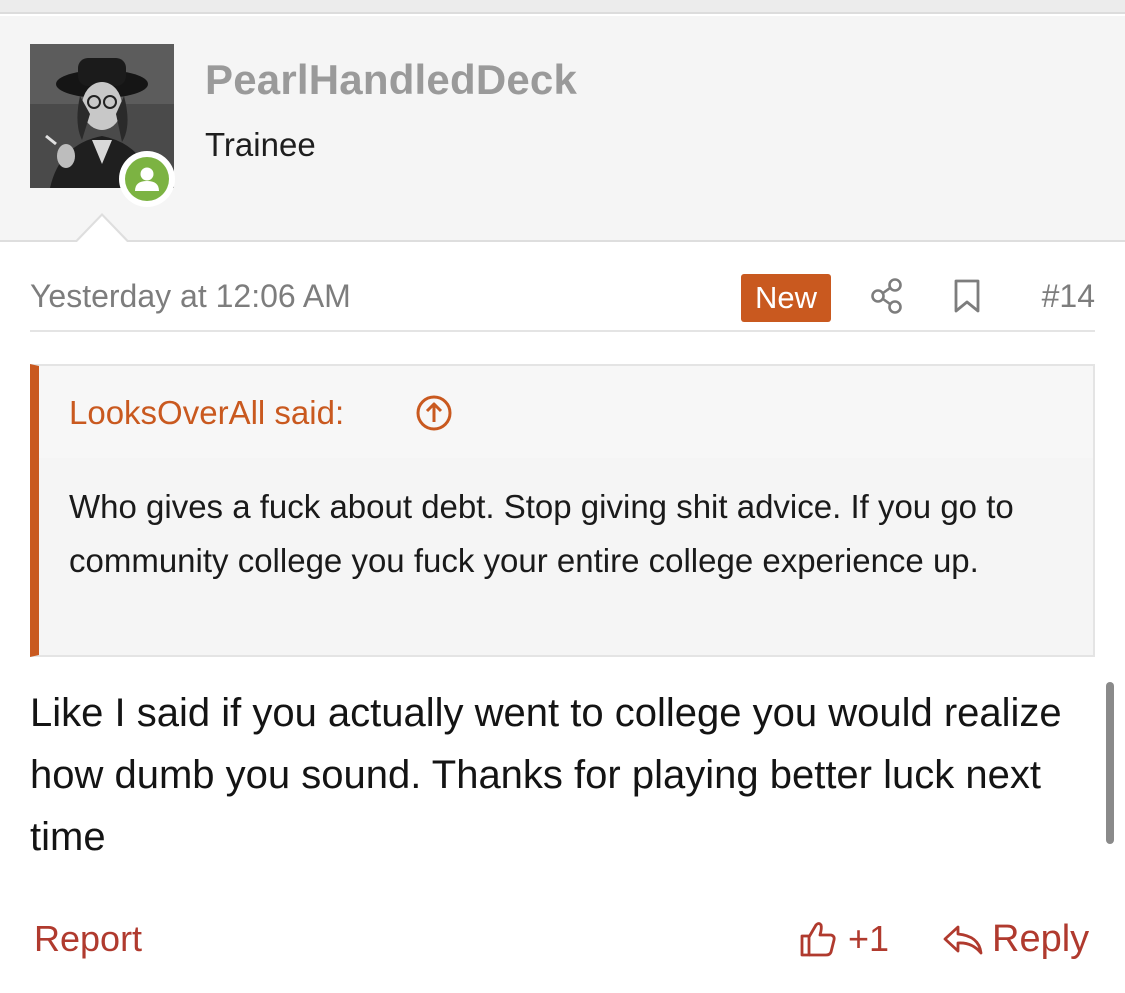  What do you see at coordinates (102, 229) in the screenshot?
I see `header-pointer-fill` at bounding box center [102, 229].